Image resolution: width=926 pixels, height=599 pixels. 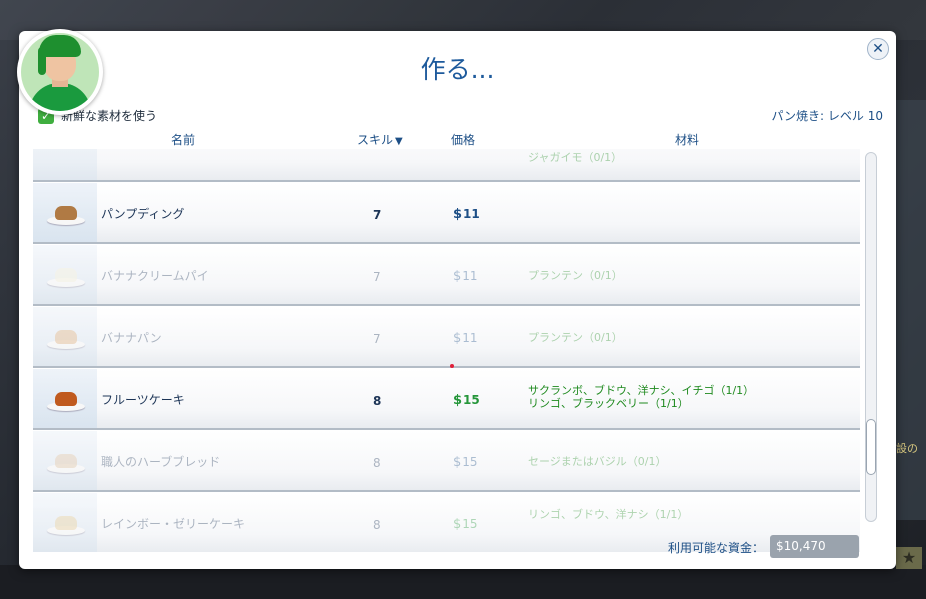 I want to click on close-button: ✕, so click(x=878, y=49).